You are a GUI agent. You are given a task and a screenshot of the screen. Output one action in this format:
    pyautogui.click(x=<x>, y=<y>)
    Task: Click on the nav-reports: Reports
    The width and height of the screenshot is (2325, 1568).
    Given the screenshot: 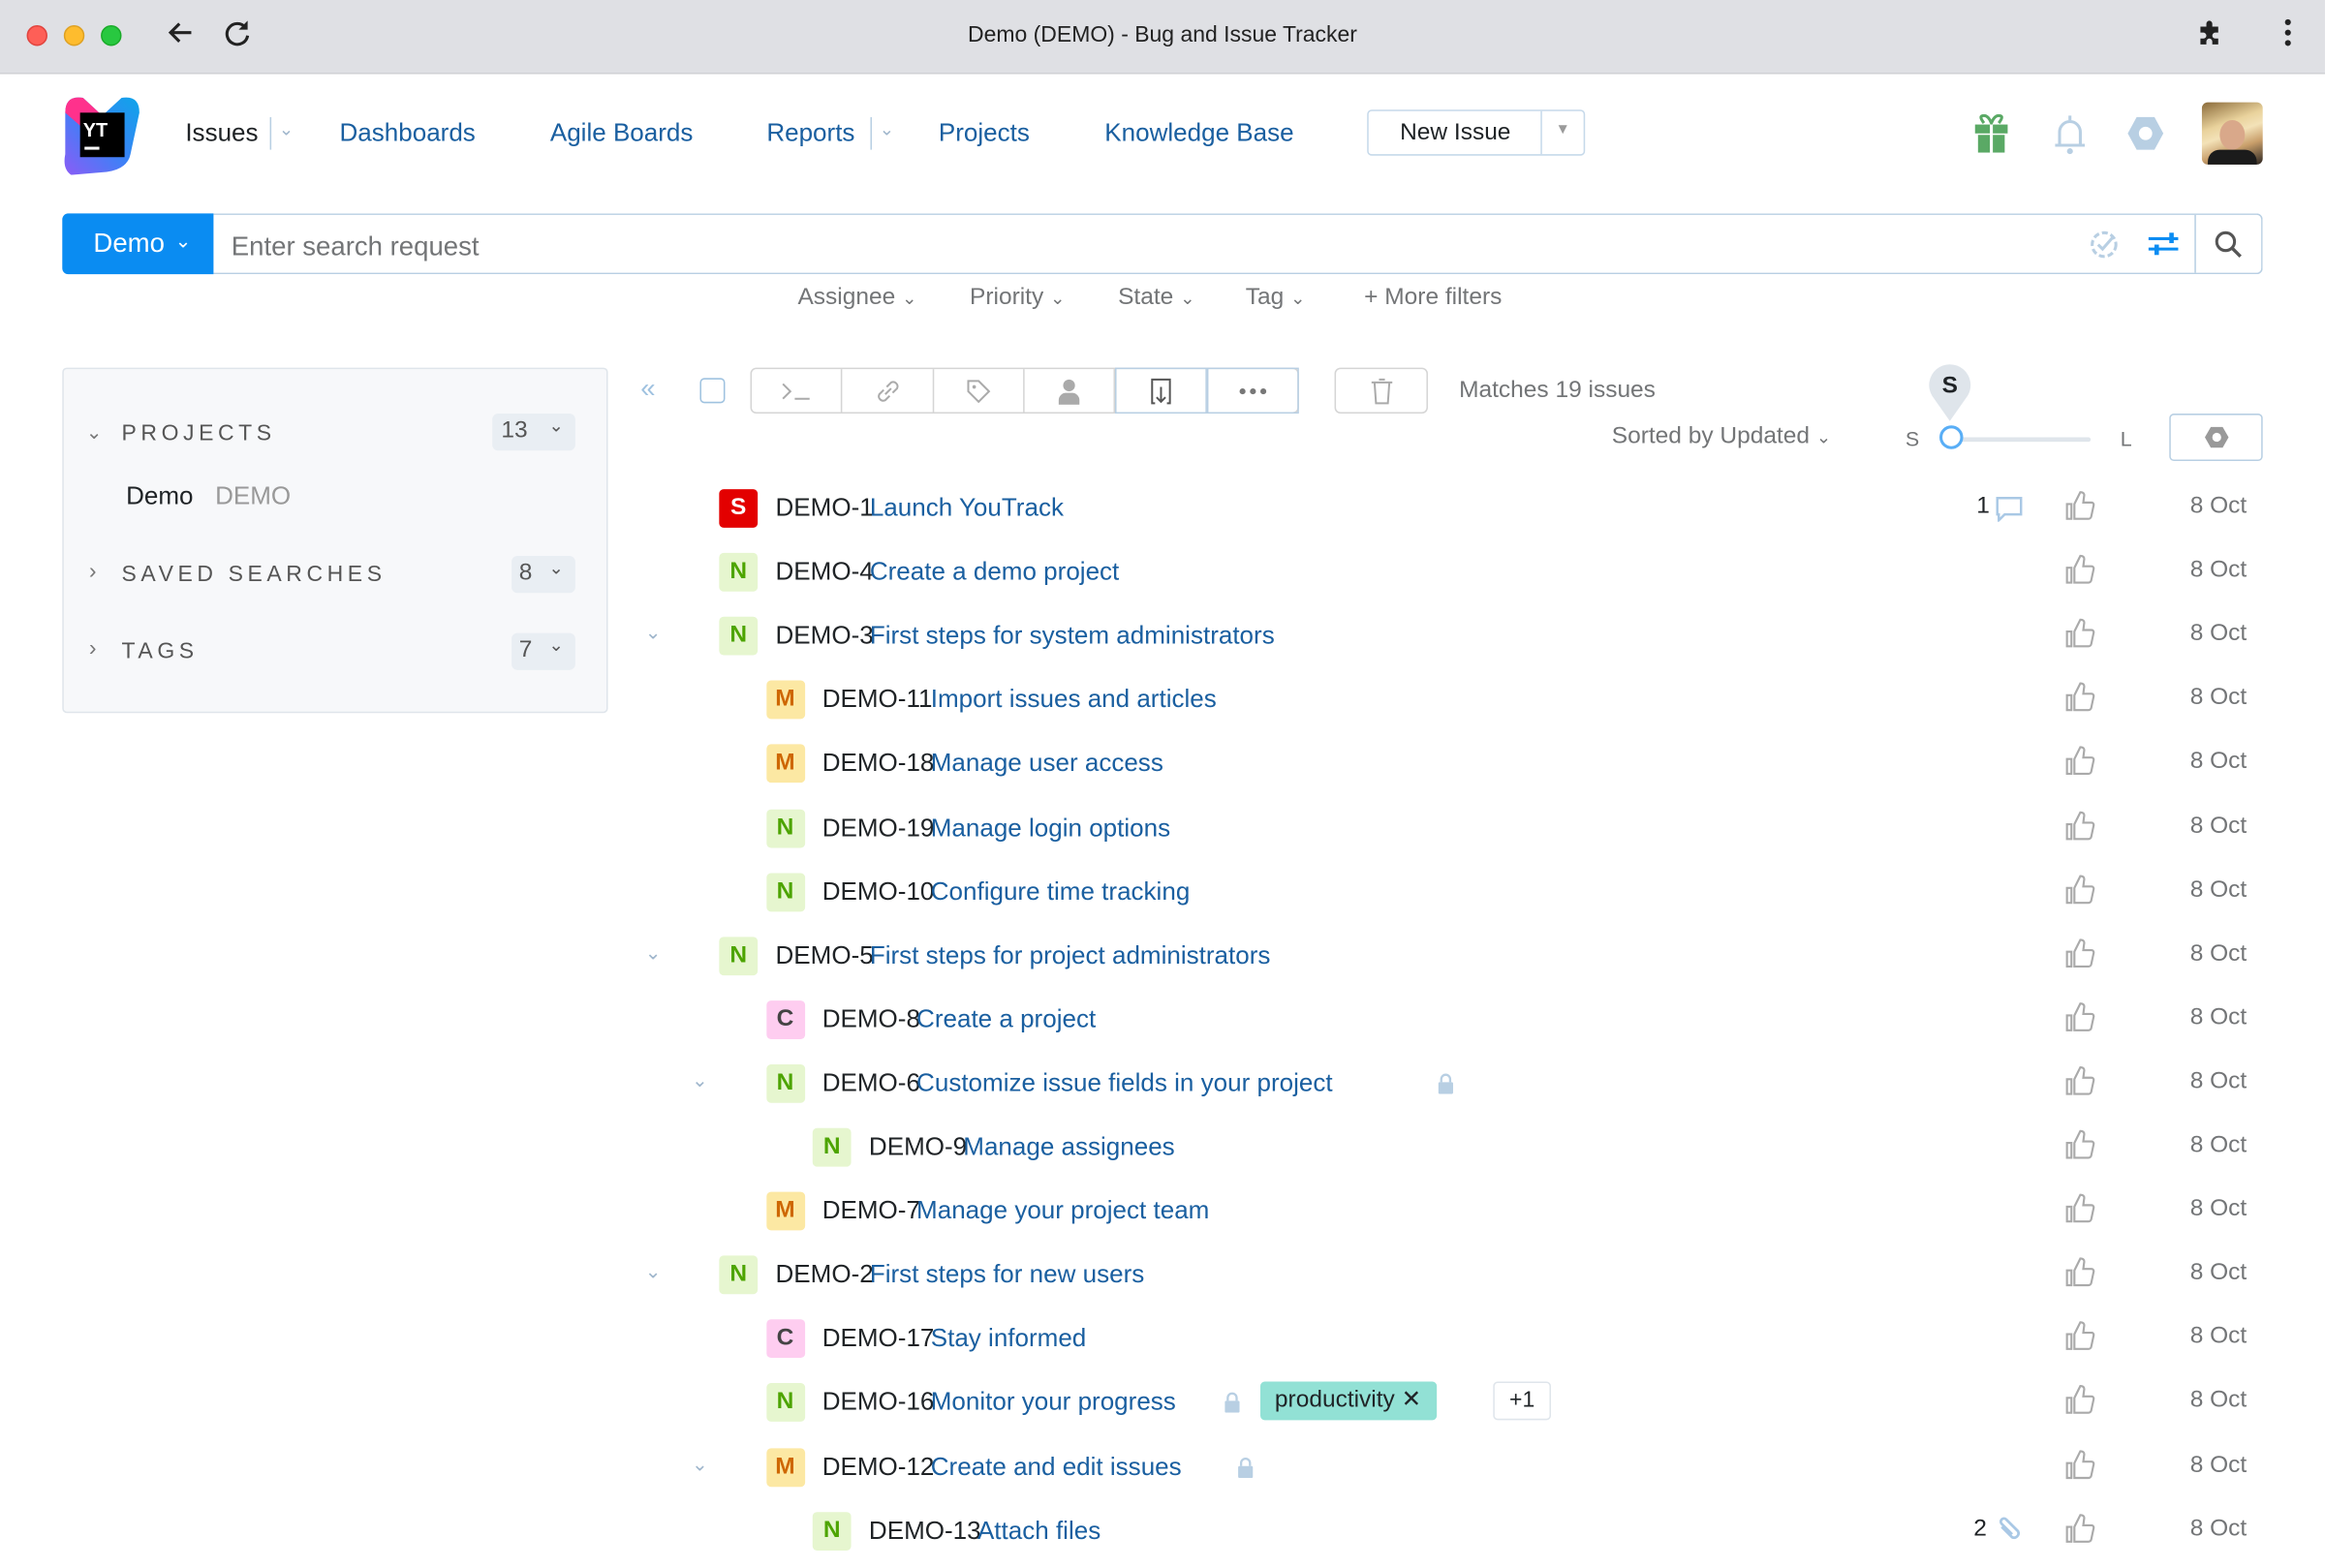 What is the action you would take?
    pyautogui.click(x=810, y=133)
    